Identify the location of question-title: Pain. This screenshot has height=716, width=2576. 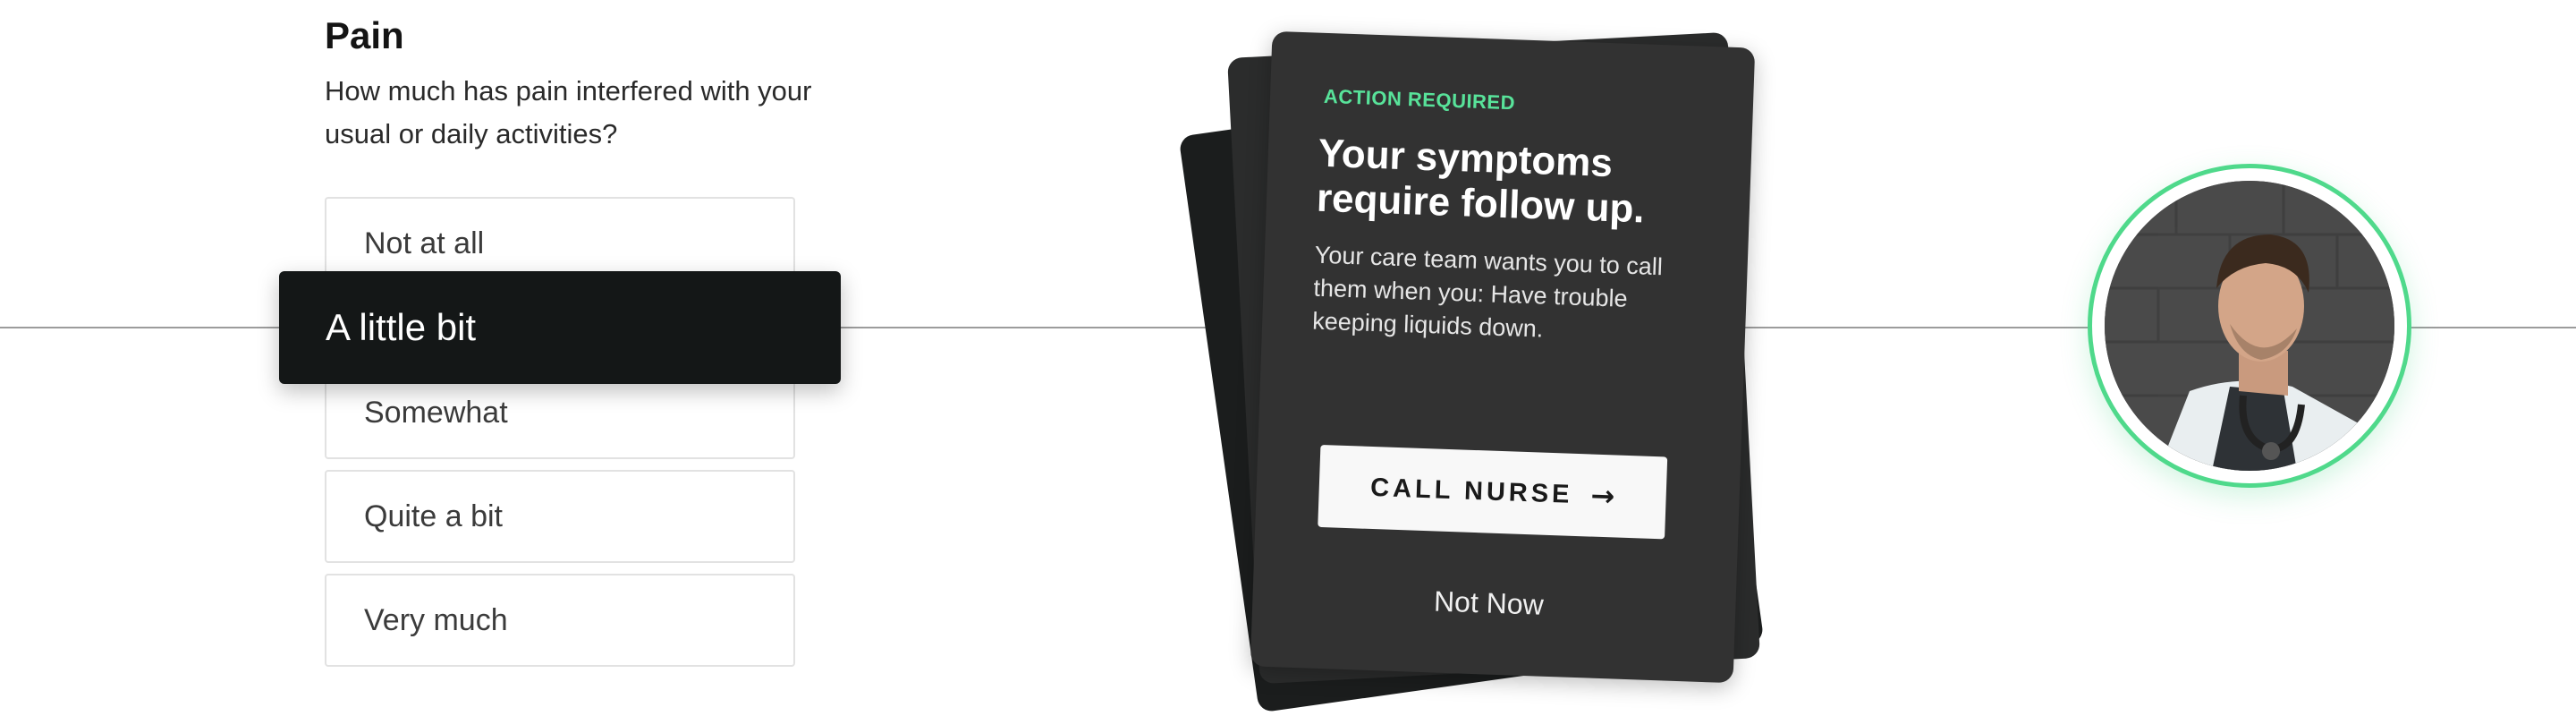
(364, 35).